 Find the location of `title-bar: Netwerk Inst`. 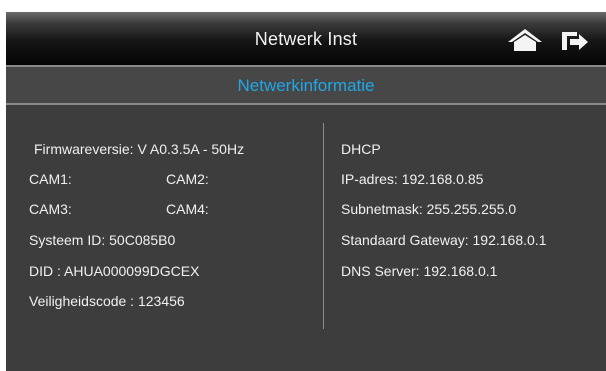

title-bar: Netwerk Inst is located at coordinates (306, 38).